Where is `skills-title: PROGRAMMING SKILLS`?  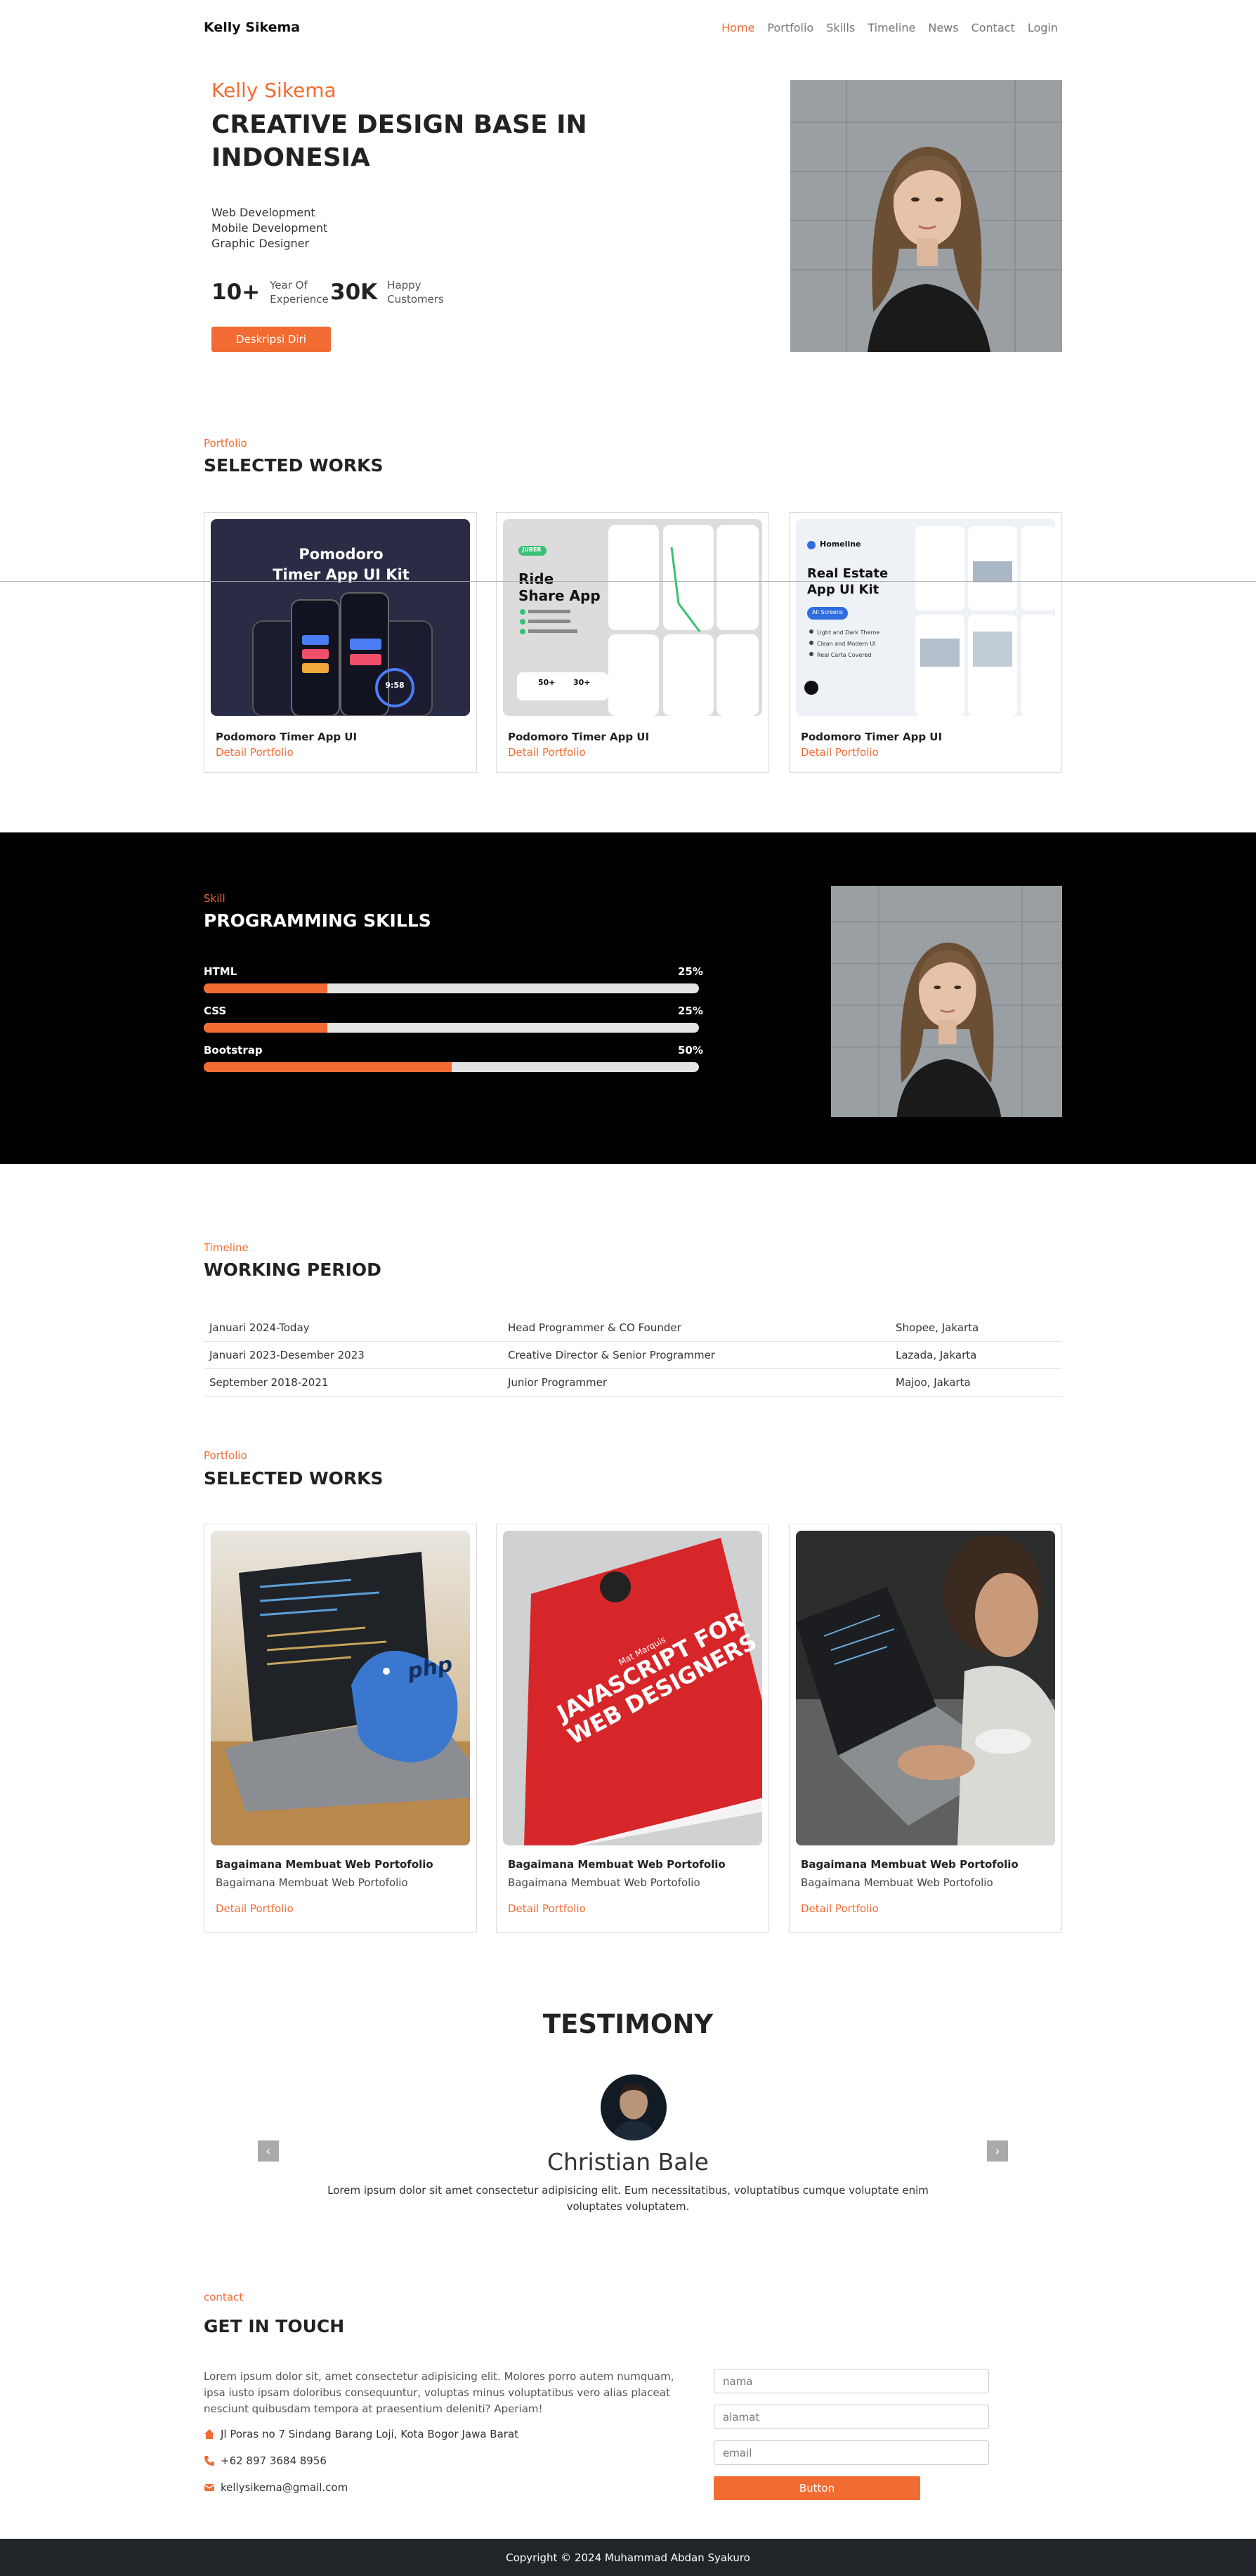
skills-title: PROGRAMMING SKILLS is located at coordinates (317, 921).